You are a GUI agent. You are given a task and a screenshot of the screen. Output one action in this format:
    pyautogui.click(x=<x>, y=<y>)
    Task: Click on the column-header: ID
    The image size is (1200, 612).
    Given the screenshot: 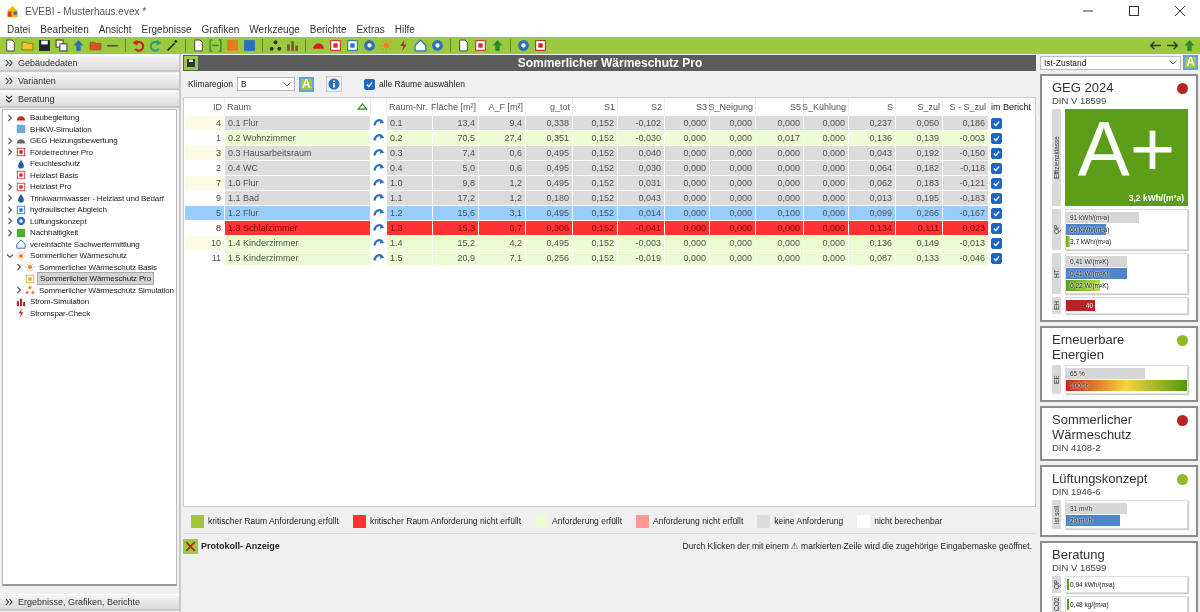 What is the action you would take?
    pyautogui.click(x=217, y=106)
    